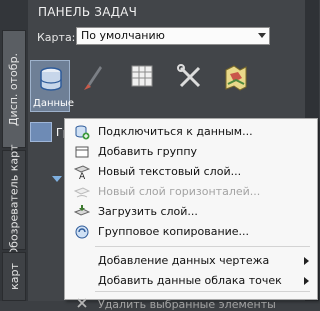  I want to click on menu-item-label: Удалить выбранные элементы, so click(187, 304).